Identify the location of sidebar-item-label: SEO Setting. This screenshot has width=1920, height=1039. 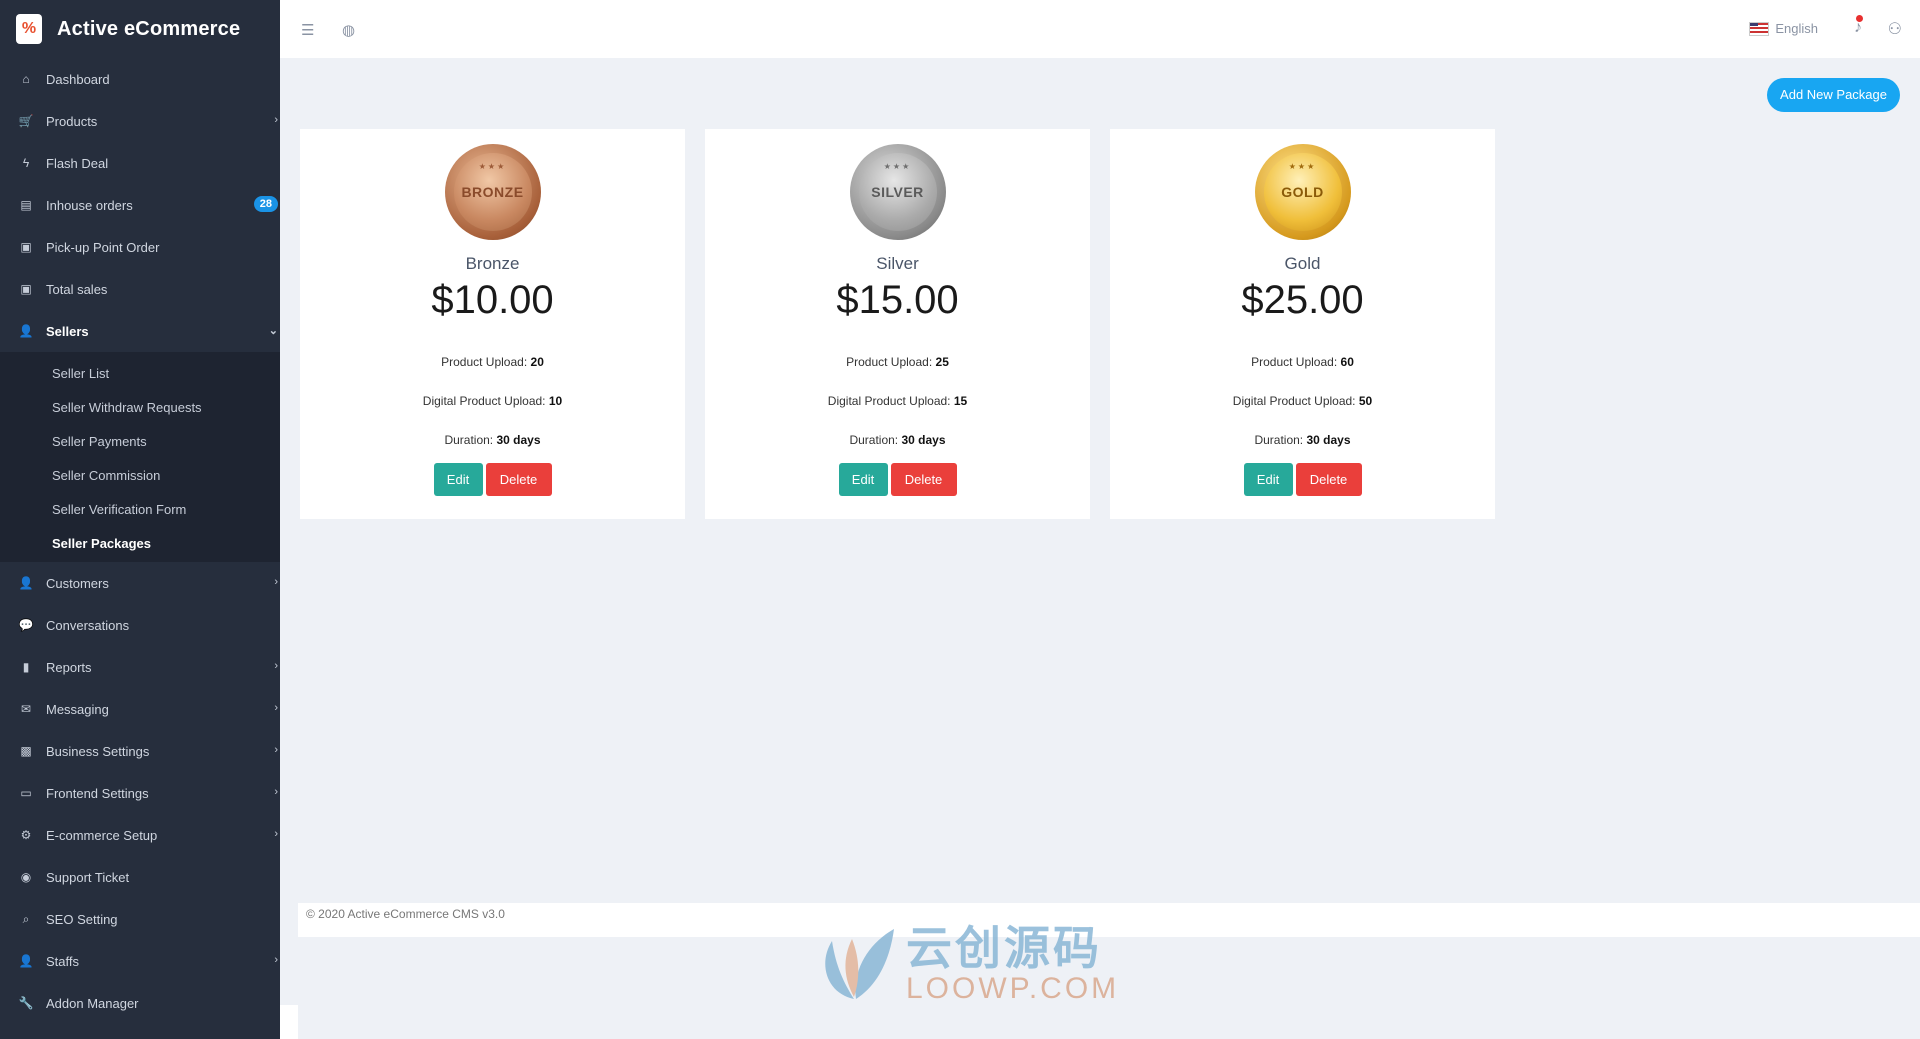
(82, 919).